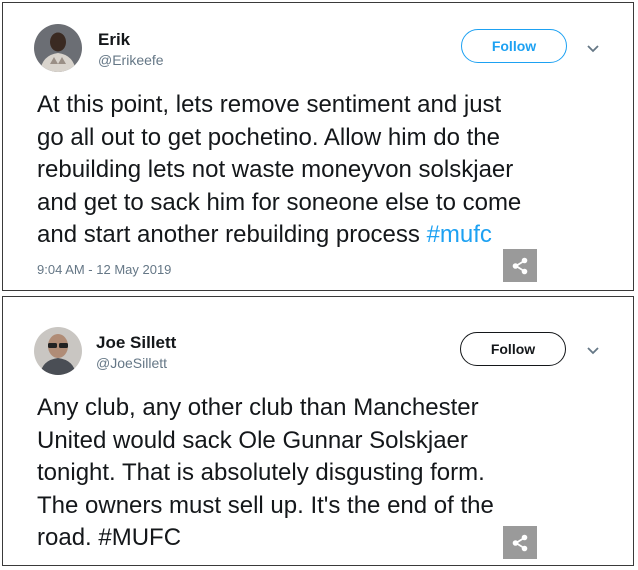  What do you see at coordinates (131, 363) in the screenshot?
I see `author-handle: @JoeSillett` at bounding box center [131, 363].